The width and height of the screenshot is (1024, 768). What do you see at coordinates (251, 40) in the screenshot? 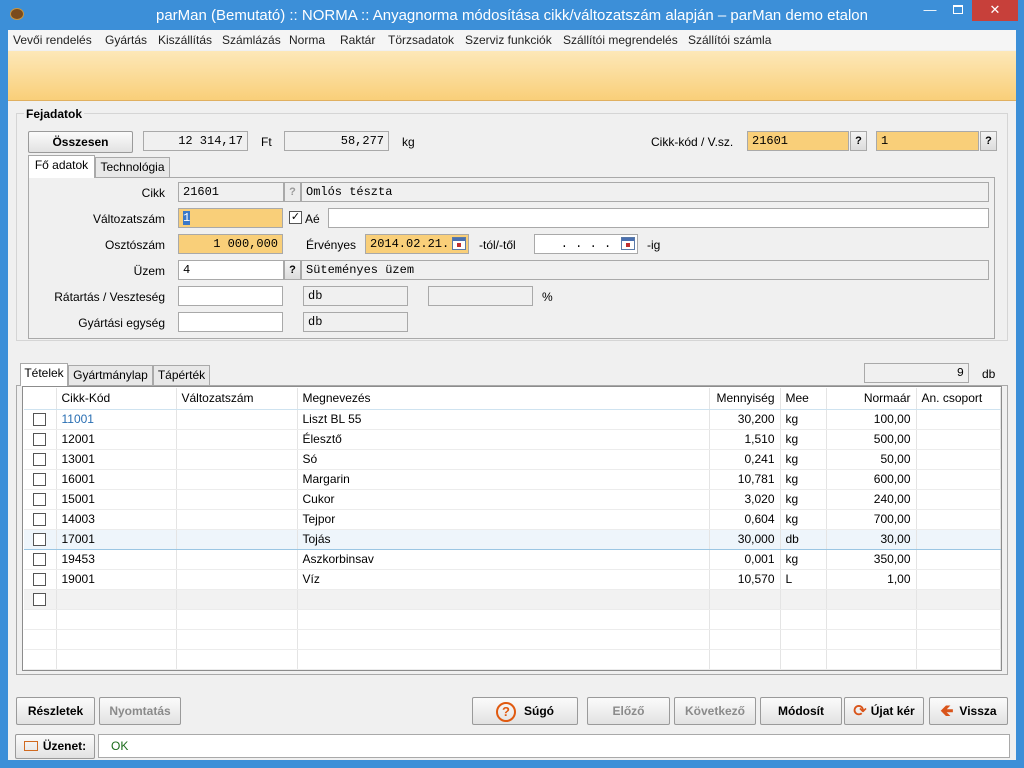
I see `menu-szamlazas: Számlázás` at bounding box center [251, 40].